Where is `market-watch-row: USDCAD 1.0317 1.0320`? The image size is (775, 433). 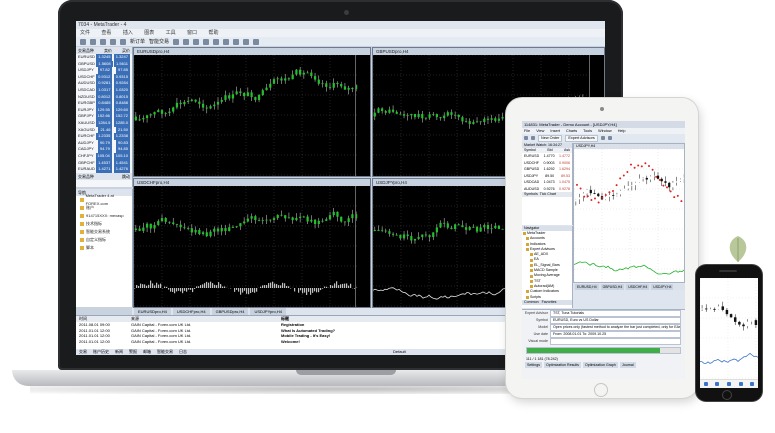
market-watch-row: USDCAD 1.0317 1.0320 is located at coordinates (104, 90).